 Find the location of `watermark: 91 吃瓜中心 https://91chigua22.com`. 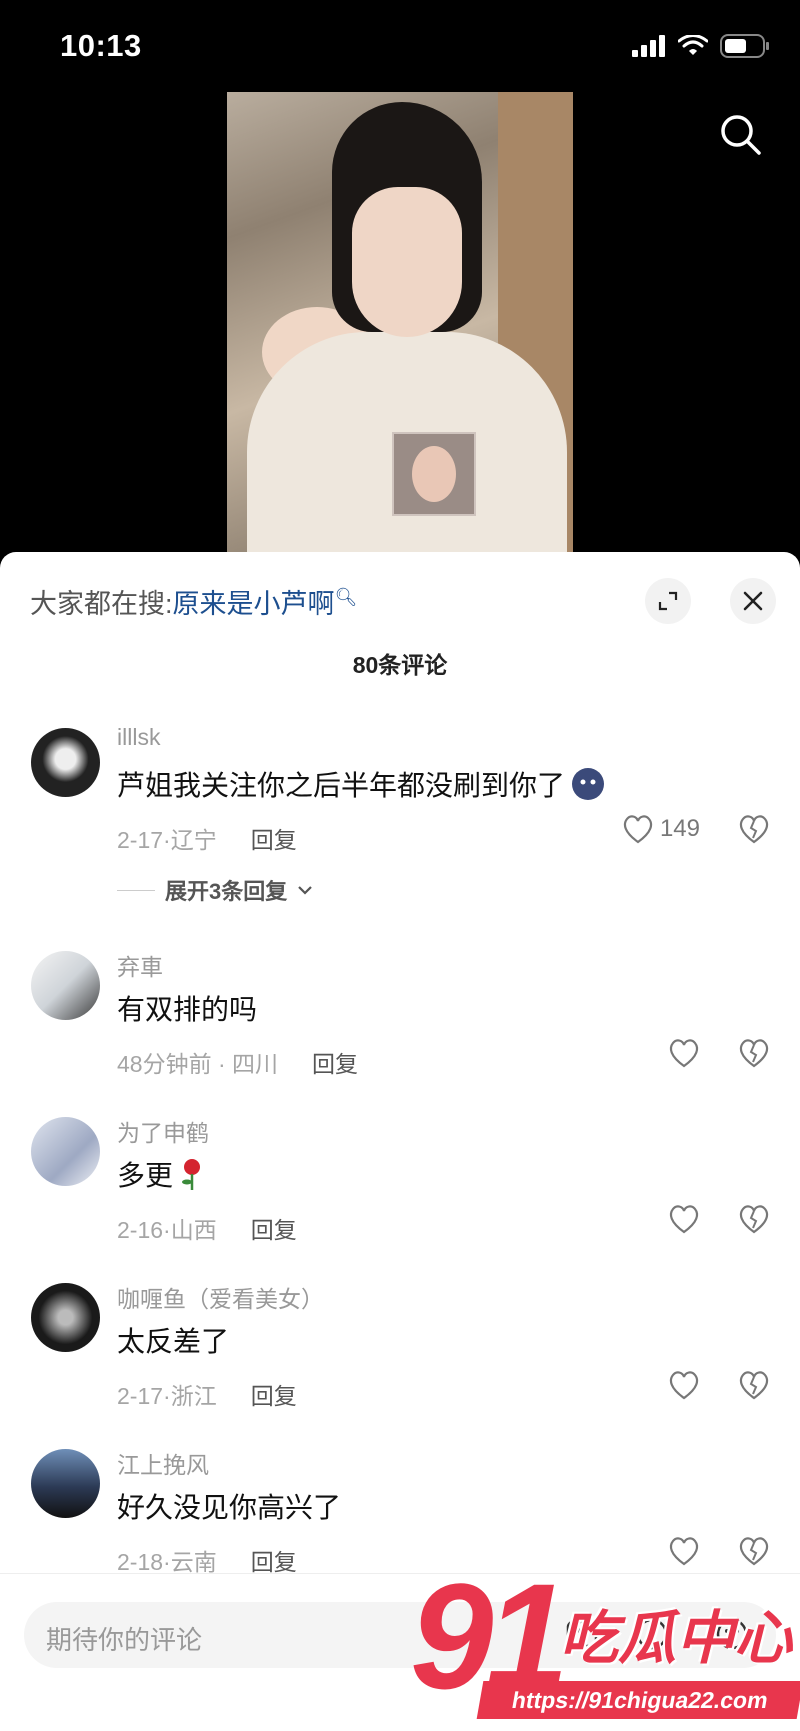

watermark: 91 吃瓜中心 https://91chigua22.com is located at coordinates (605, 1646).